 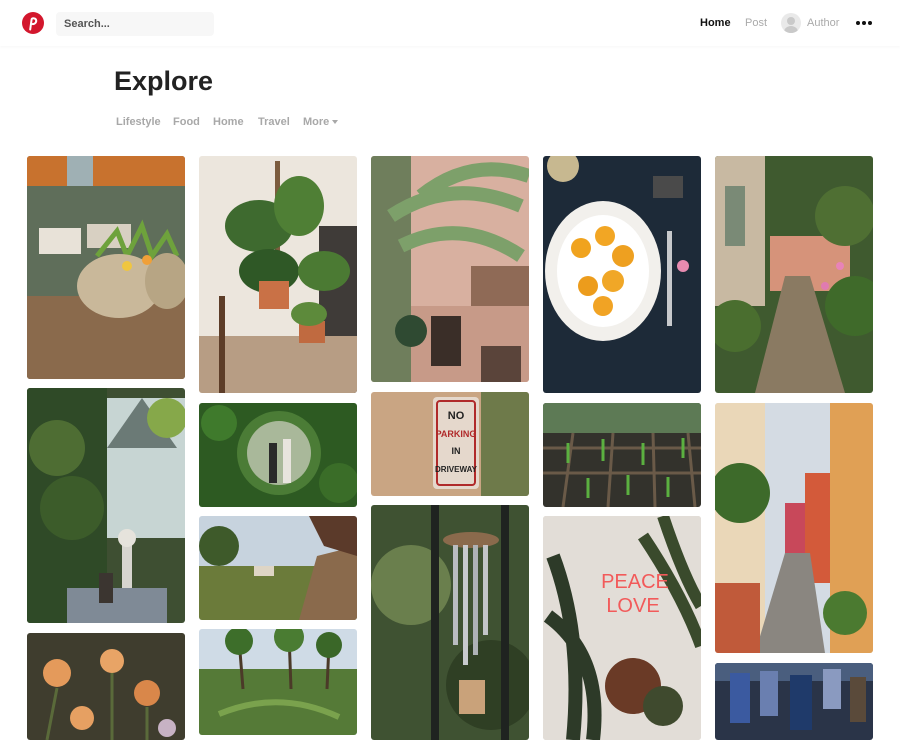 What do you see at coordinates (622, 274) in the screenshot?
I see `photo-food-plate` at bounding box center [622, 274].